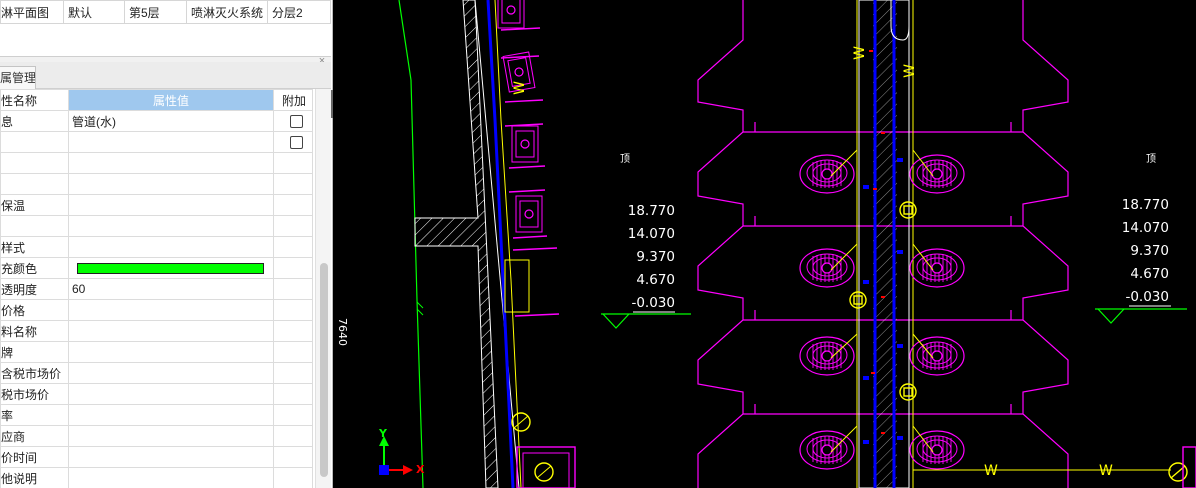 The image size is (1196, 488). I want to click on fill-color-swatch, so click(170, 269).